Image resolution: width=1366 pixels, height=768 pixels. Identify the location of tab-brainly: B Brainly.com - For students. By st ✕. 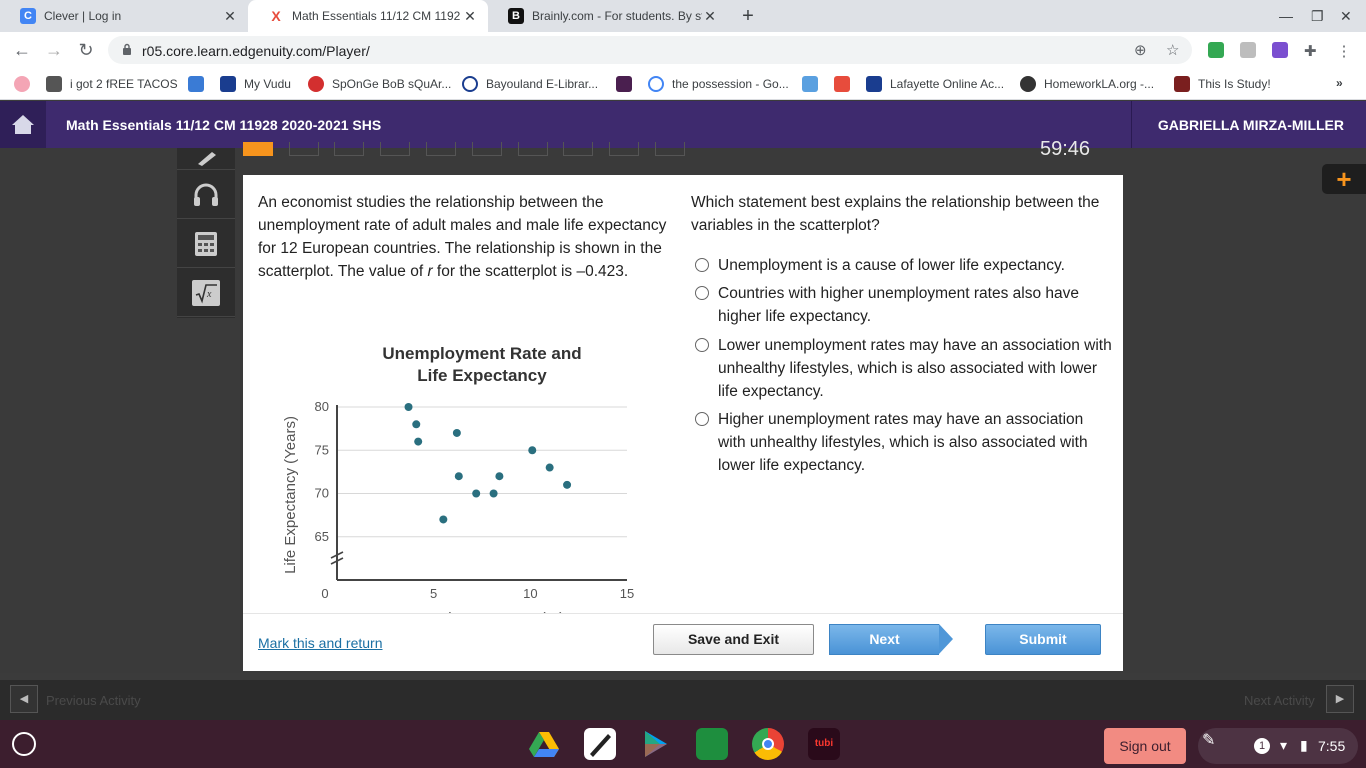
(608, 16).